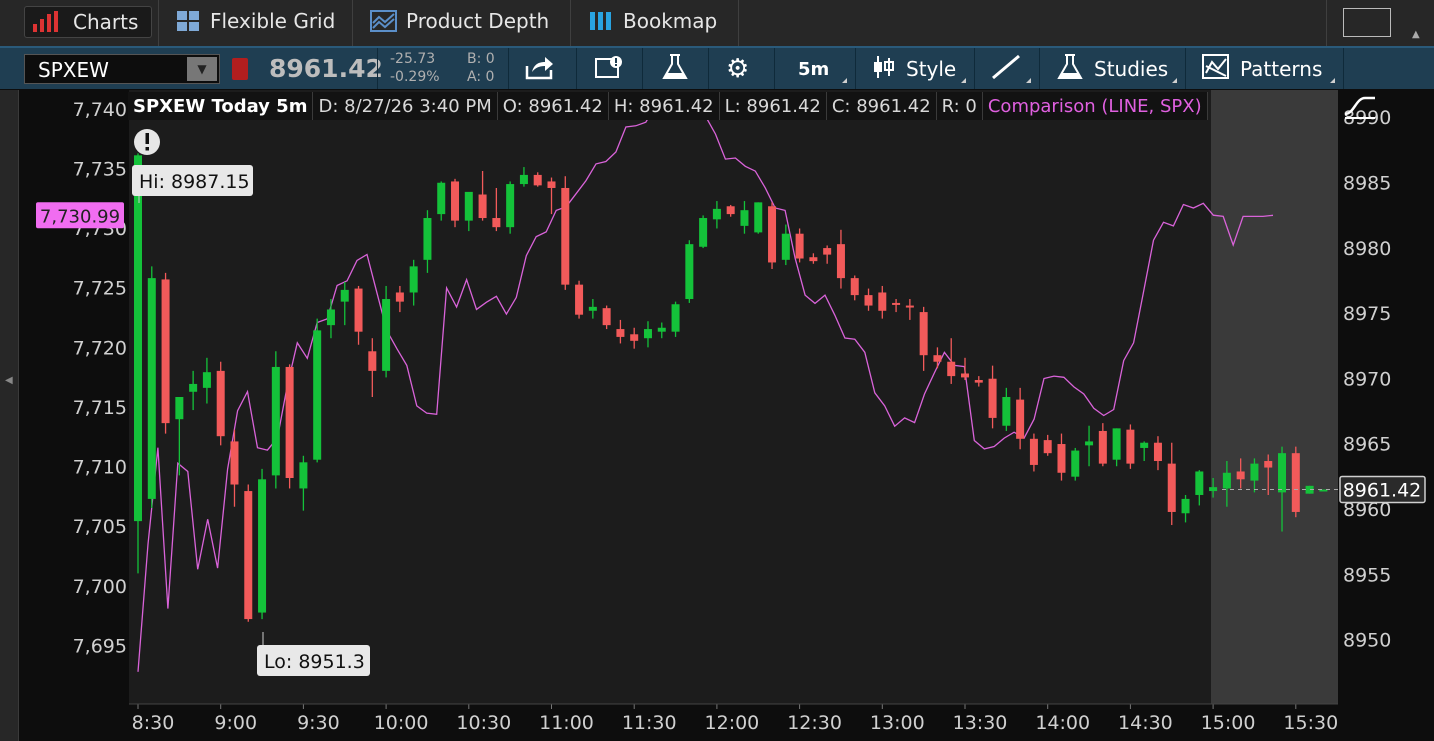  Describe the element at coordinates (147, 149) in the screenshot. I see `alert-icon-dot` at that location.